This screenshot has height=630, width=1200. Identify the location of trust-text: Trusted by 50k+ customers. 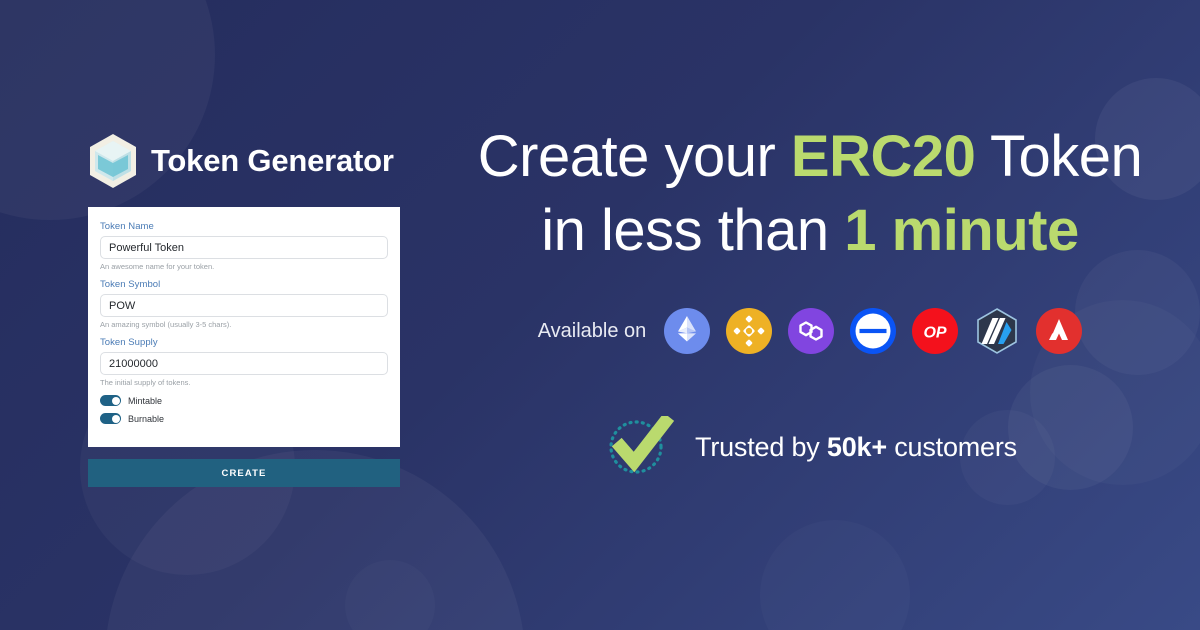
(856, 447).